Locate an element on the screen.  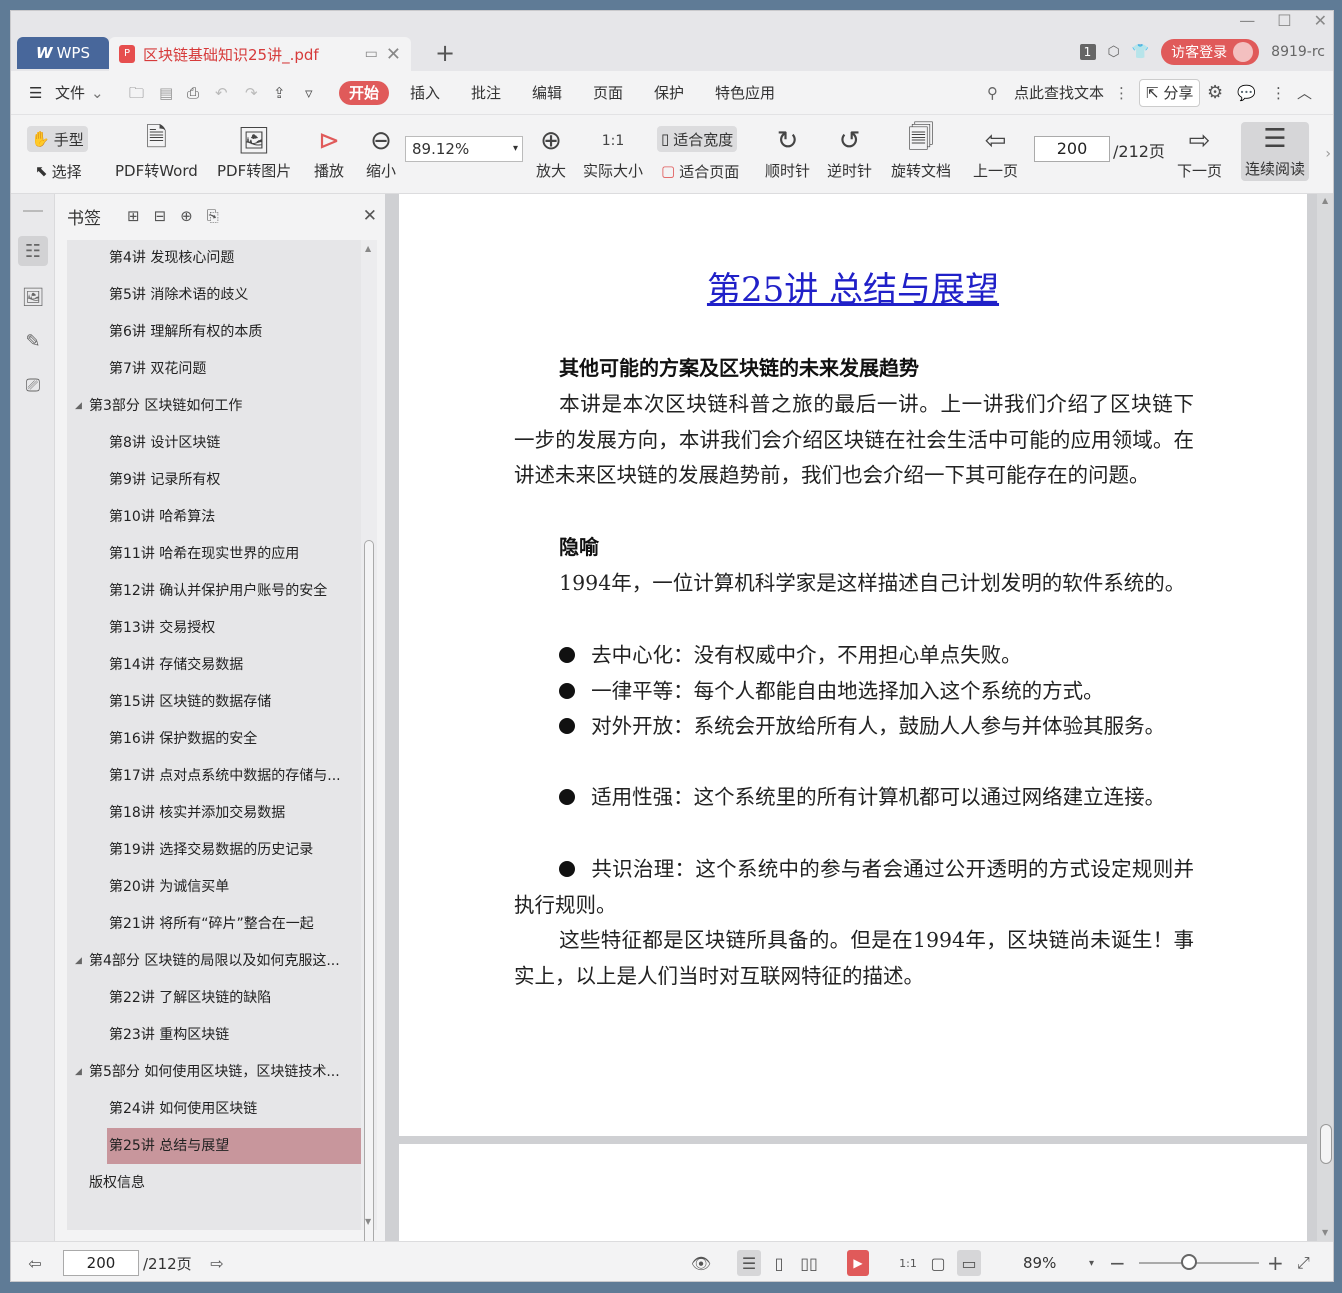
pdf-to-word-button: 🗎 PDF转Word is located at coordinates (156, 152).